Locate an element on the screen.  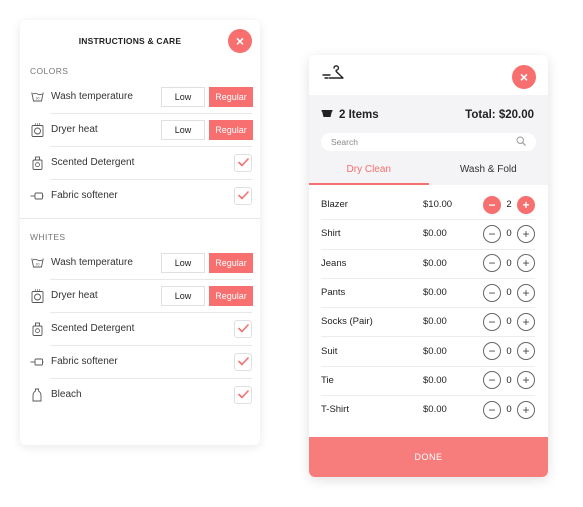
section-label-colors: COLORS is located at coordinates (49, 71).